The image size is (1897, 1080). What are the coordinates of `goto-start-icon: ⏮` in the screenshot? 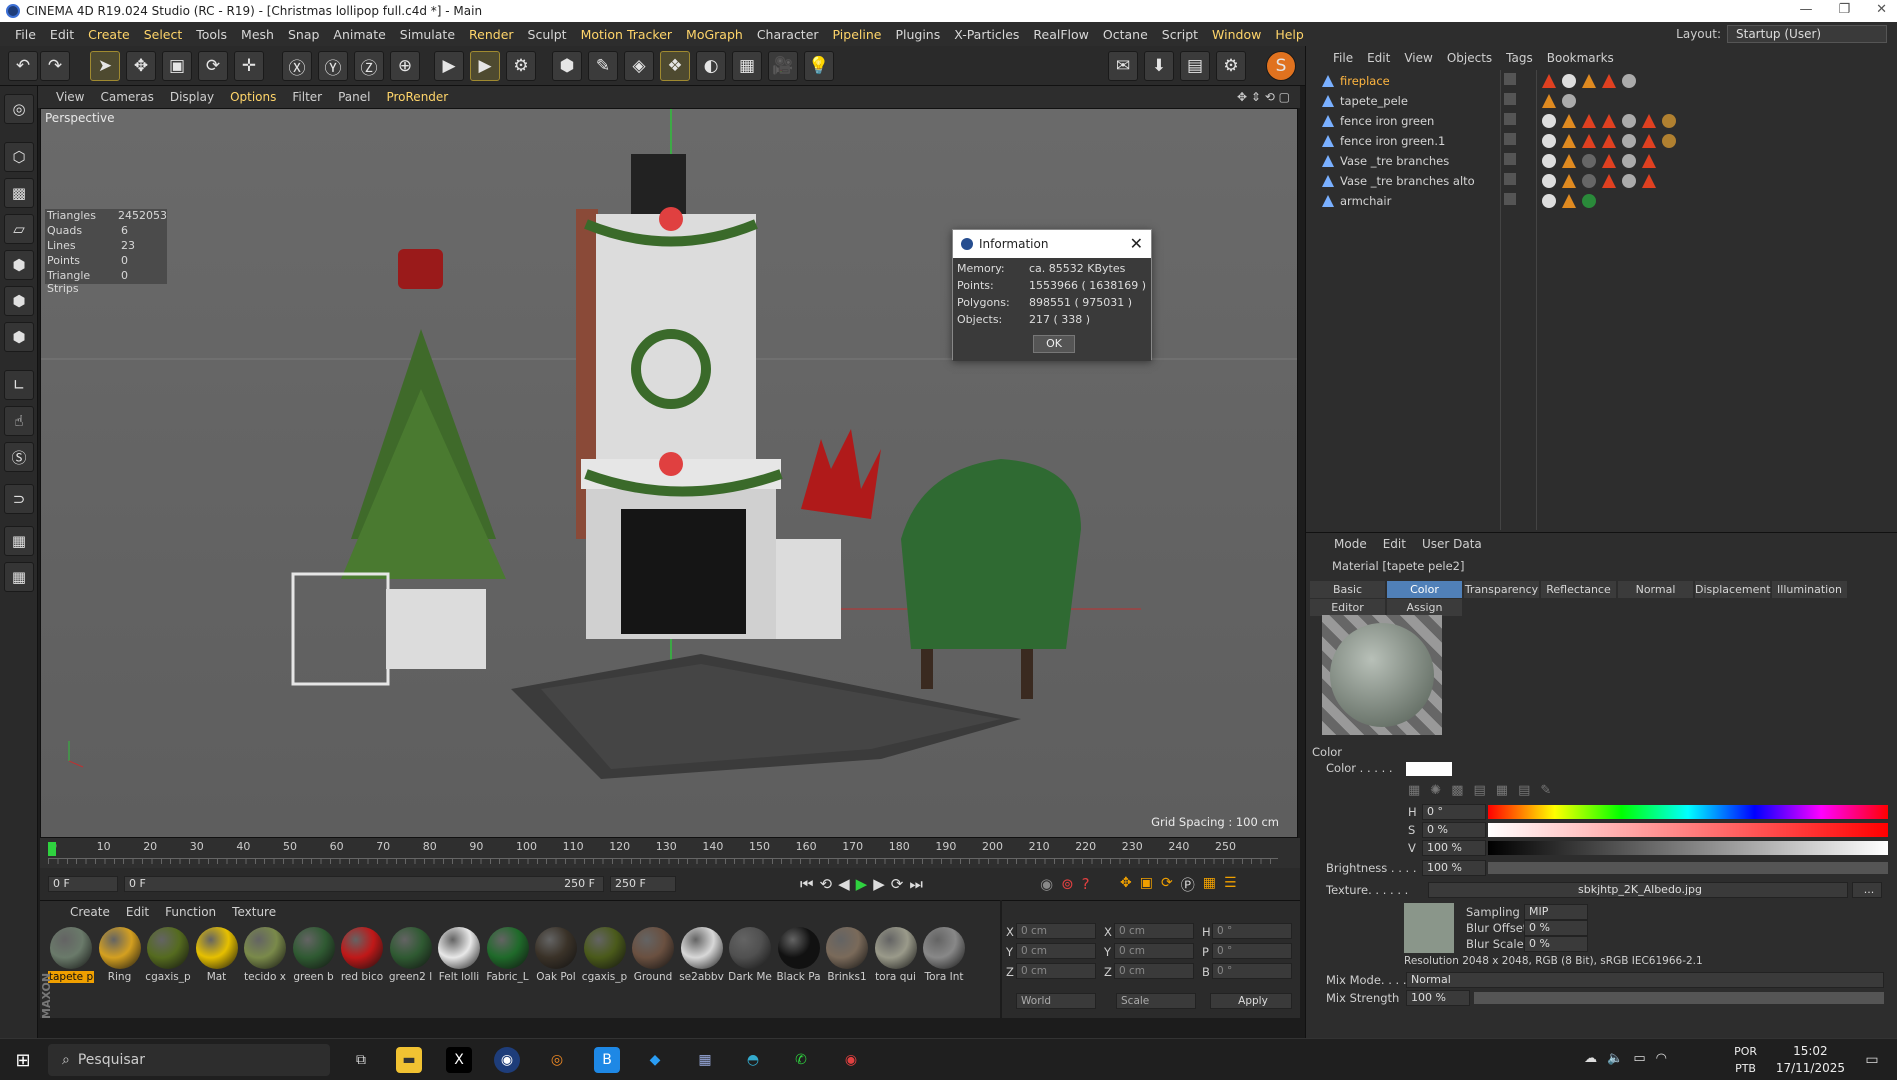 It's located at (807, 884).